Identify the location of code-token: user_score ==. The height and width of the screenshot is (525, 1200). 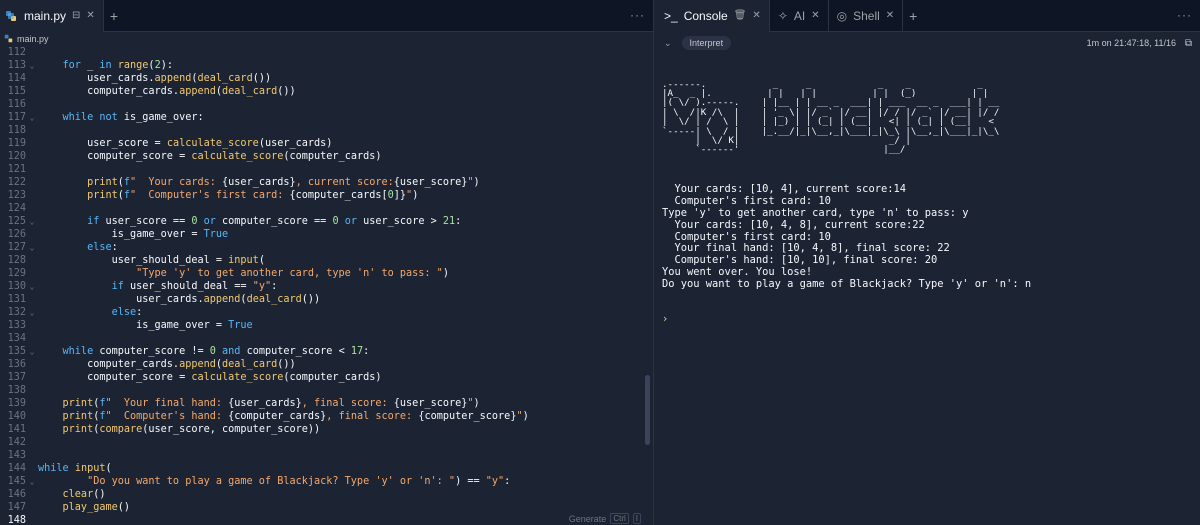
(148, 221).